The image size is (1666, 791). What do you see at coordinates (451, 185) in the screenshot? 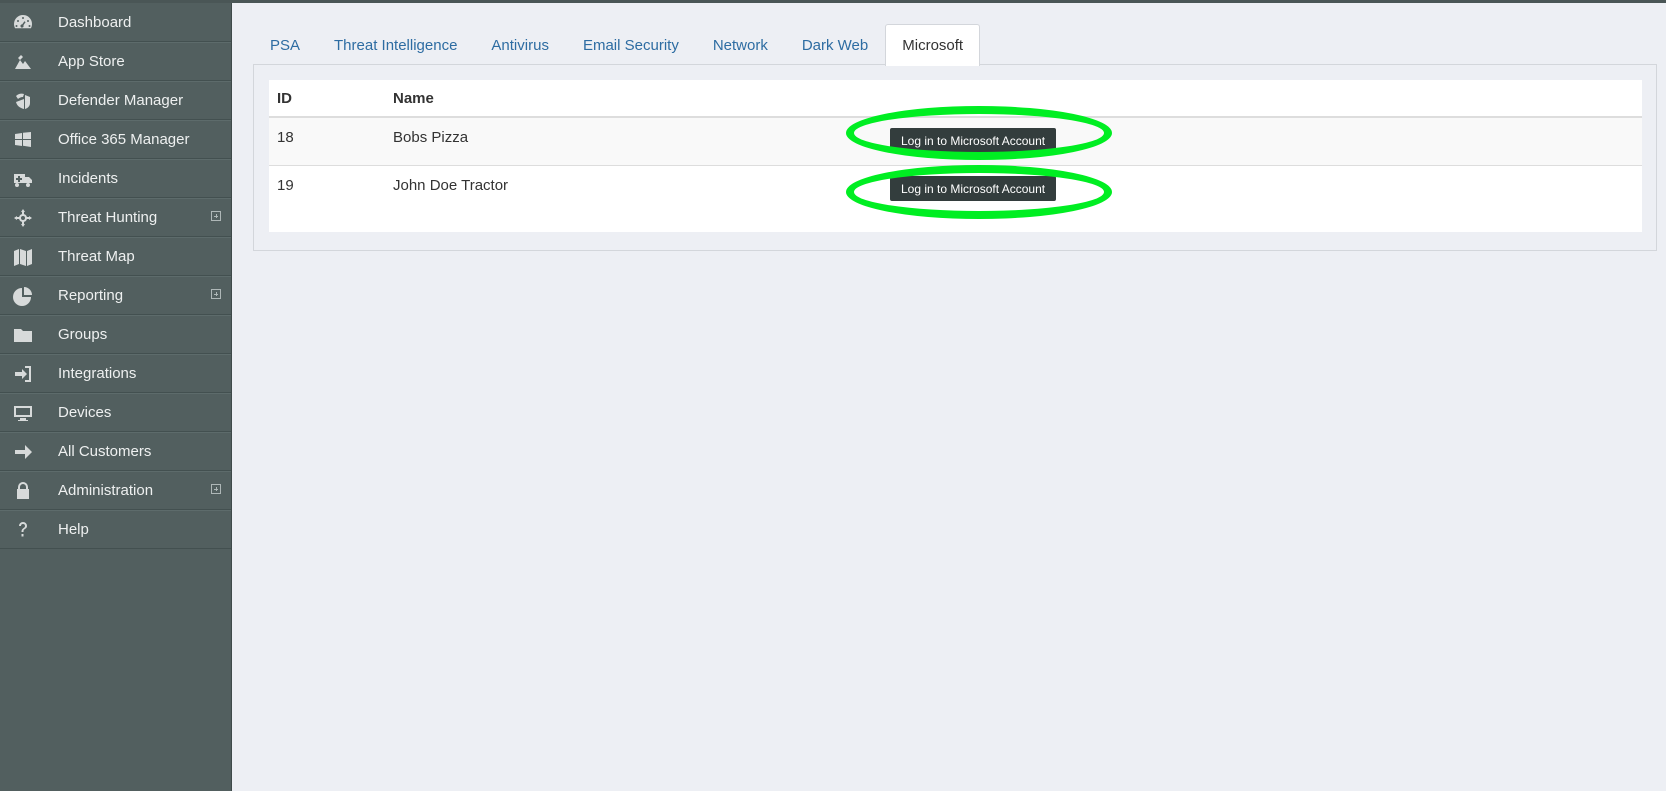
I see `cell-name: John Doe Tractor` at bounding box center [451, 185].